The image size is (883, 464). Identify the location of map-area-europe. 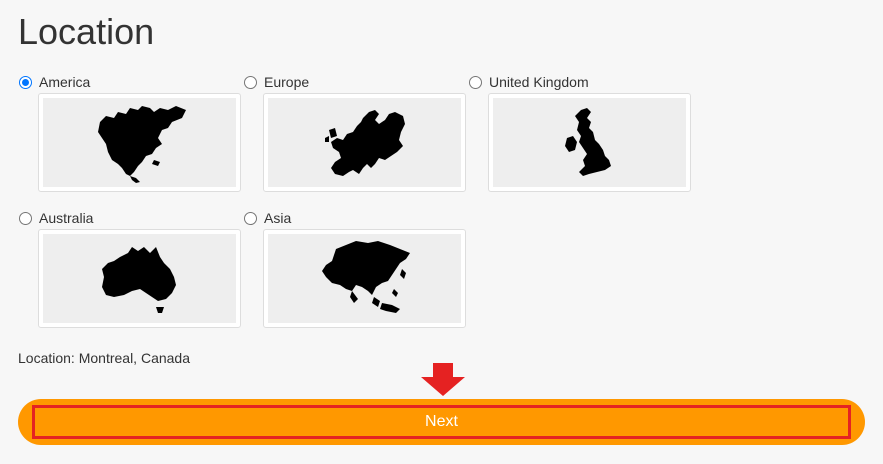
(364, 142).